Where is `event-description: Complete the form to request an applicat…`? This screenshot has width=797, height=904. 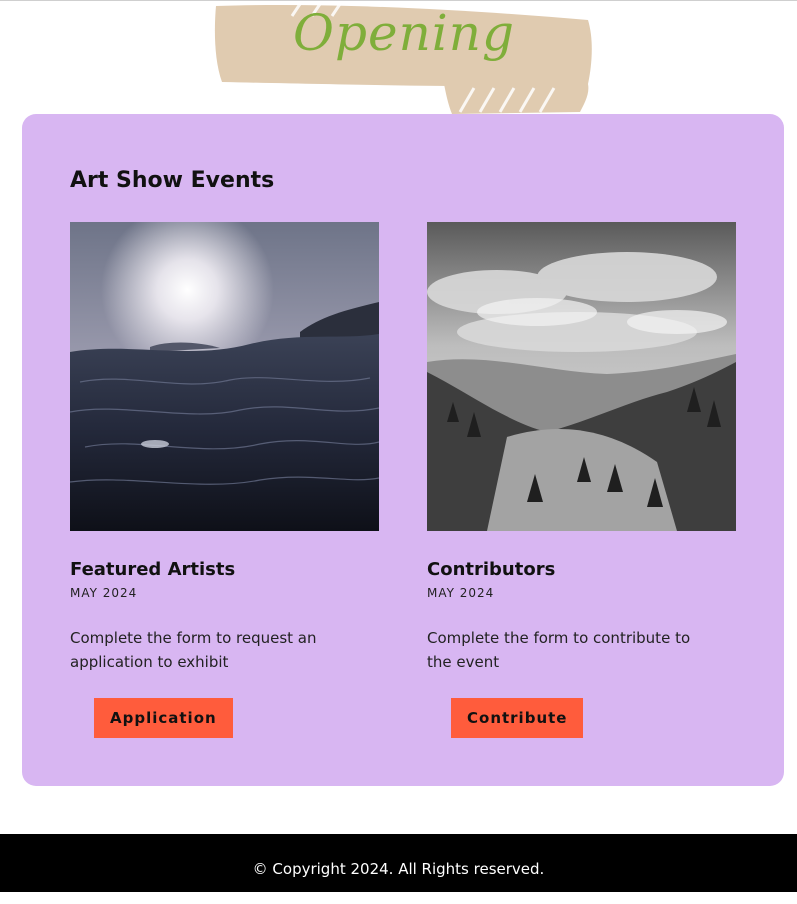
event-description: Complete the form to request an applicat… is located at coordinates (193, 650).